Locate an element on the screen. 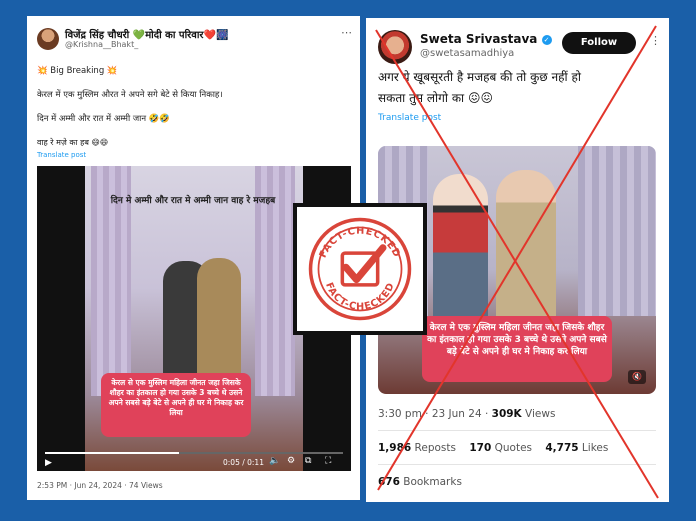 Image resolution: width=696 pixels, height=521 pixels. quotes-count: 170 is located at coordinates (480, 448).